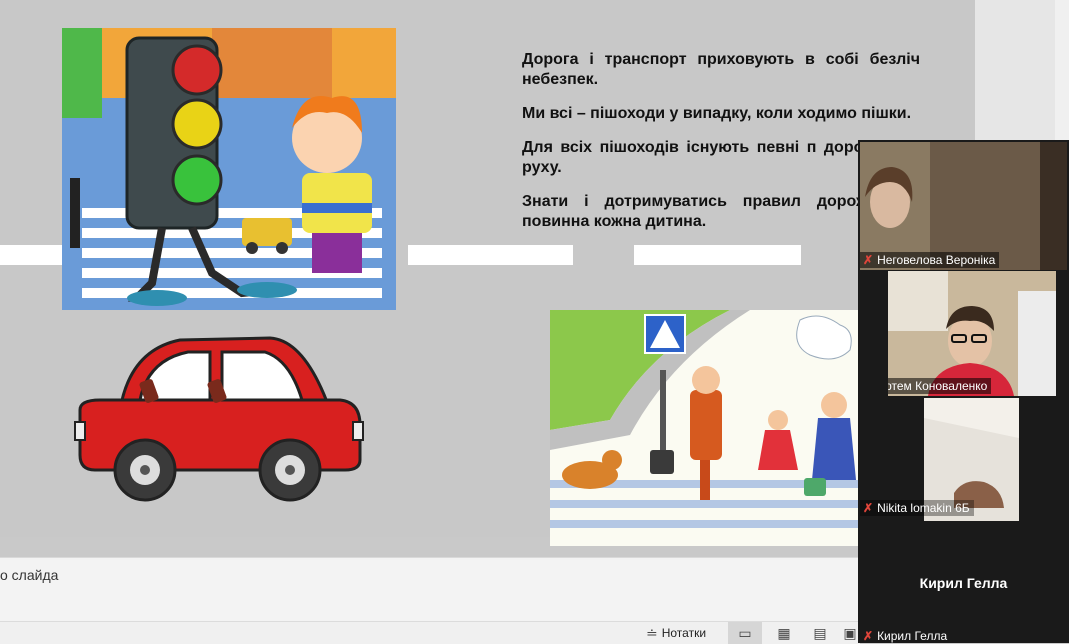 This screenshot has width=1069, height=644. Describe the element at coordinates (652, 632) in the screenshot. I see `notes-icon: ≐` at that location.